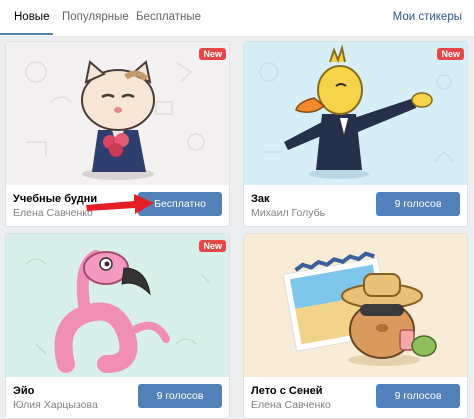 This screenshot has height=419, width=474. What do you see at coordinates (95, 17) in the screenshot?
I see `tab-popular: Популярные` at bounding box center [95, 17].